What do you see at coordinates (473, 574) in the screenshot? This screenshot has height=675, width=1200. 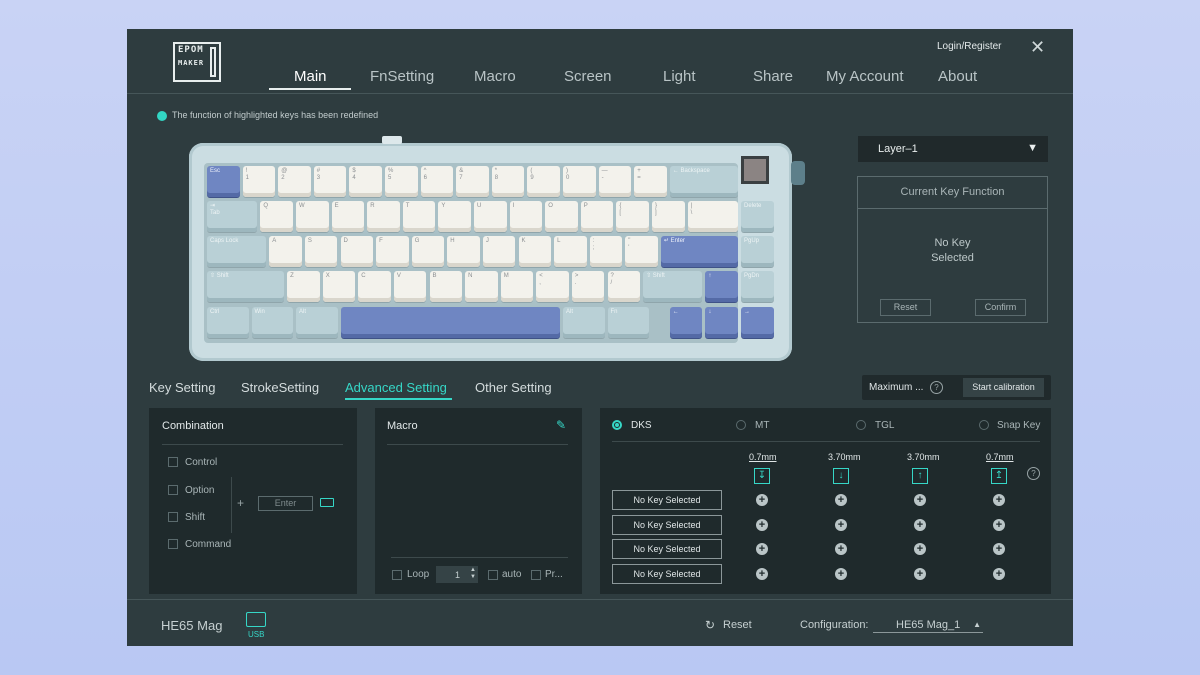 I see `stepper-icon: ▲ ▼` at bounding box center [473, 574].